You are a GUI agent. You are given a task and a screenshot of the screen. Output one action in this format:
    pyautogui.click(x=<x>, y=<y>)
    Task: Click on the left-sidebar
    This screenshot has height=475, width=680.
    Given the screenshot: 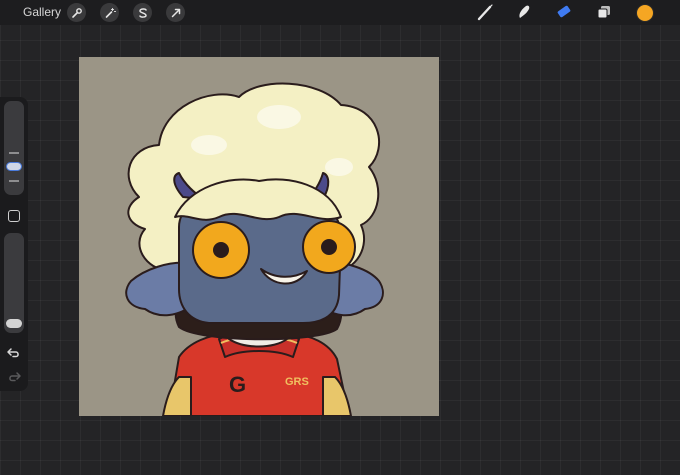 What is the action you would take?
    pyautogui.click(x=14, y=244)
    